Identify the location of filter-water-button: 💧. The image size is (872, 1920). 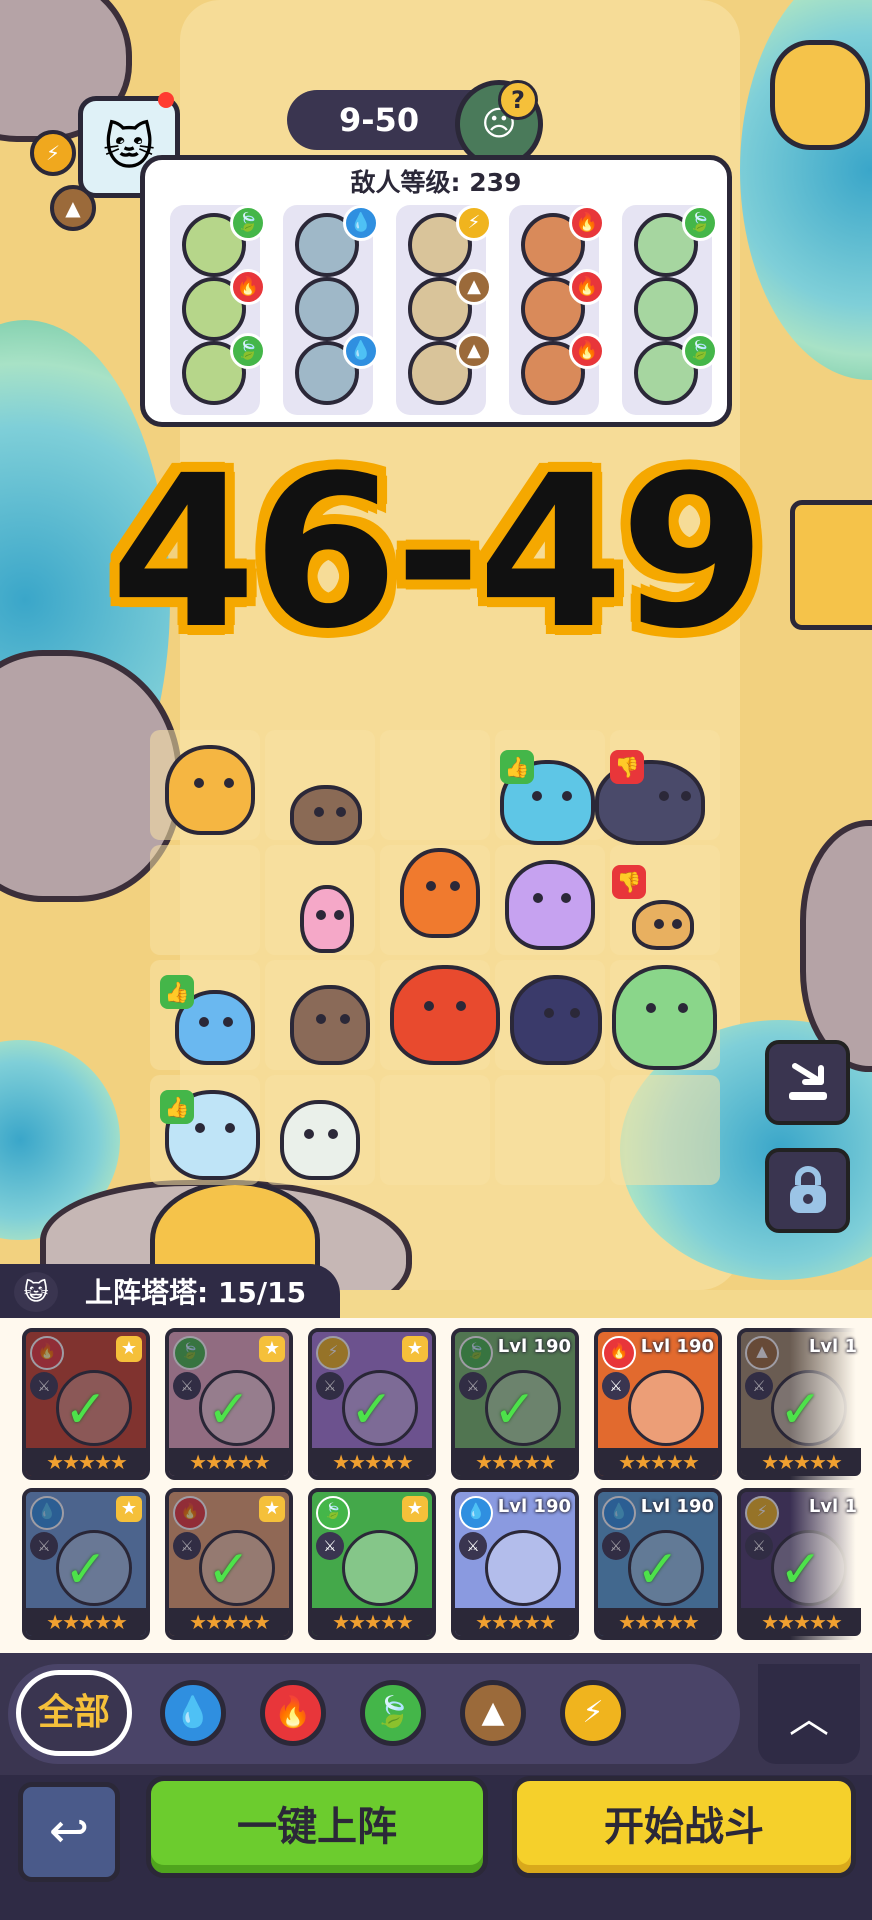
(193, 1713).